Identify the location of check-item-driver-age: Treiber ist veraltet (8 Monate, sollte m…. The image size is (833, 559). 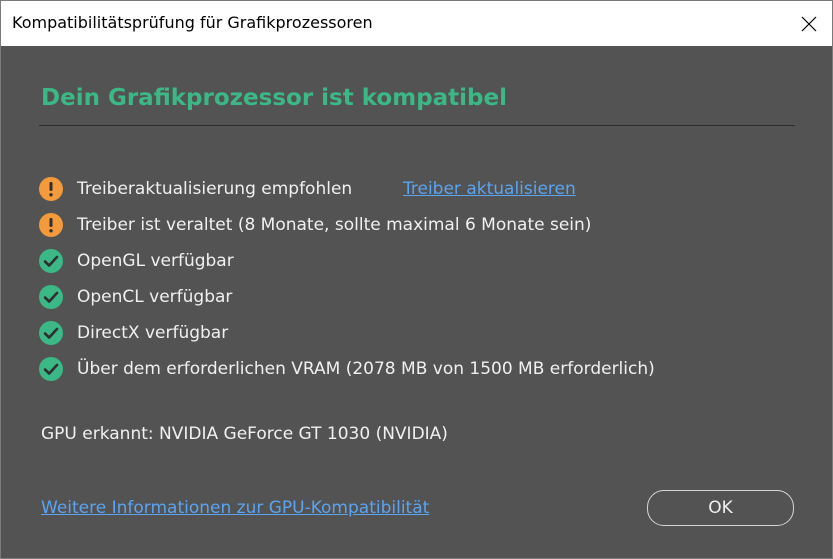
(419, 225).